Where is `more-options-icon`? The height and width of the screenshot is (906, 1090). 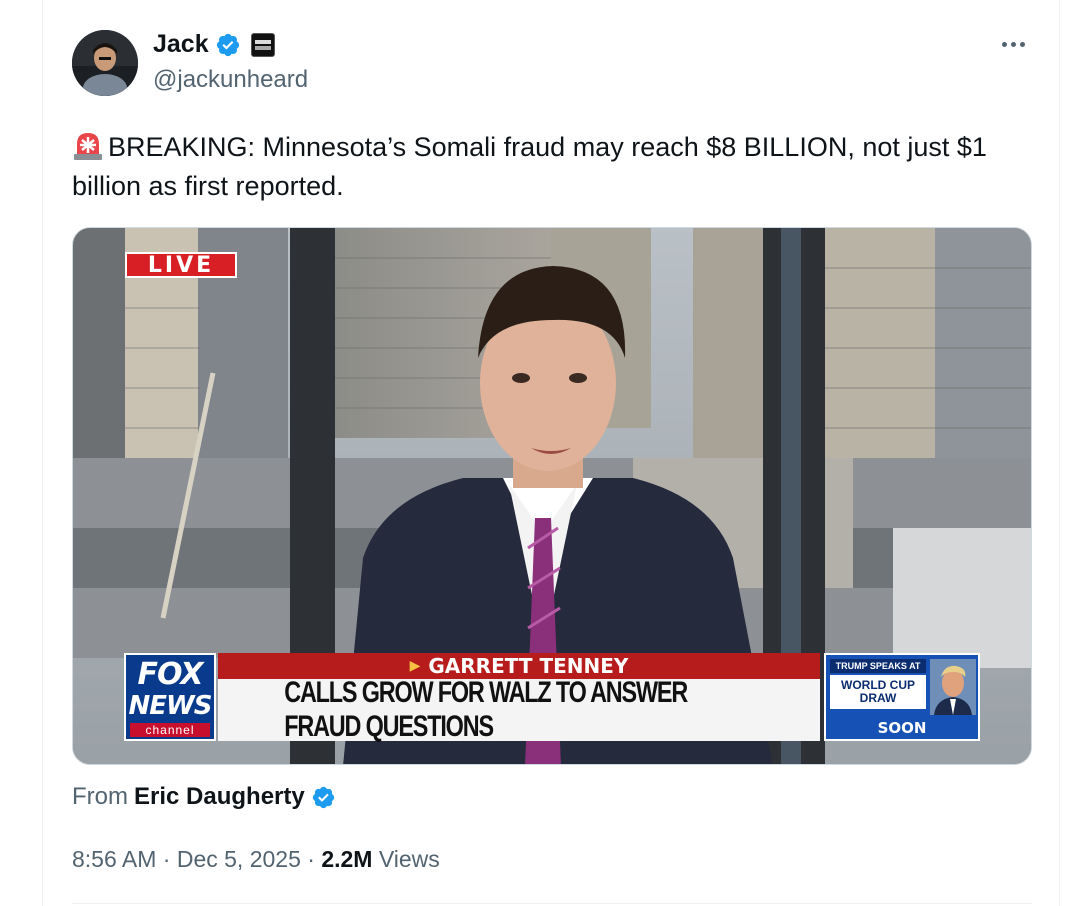
more-options-icon is located at coordinates (1017, 44).